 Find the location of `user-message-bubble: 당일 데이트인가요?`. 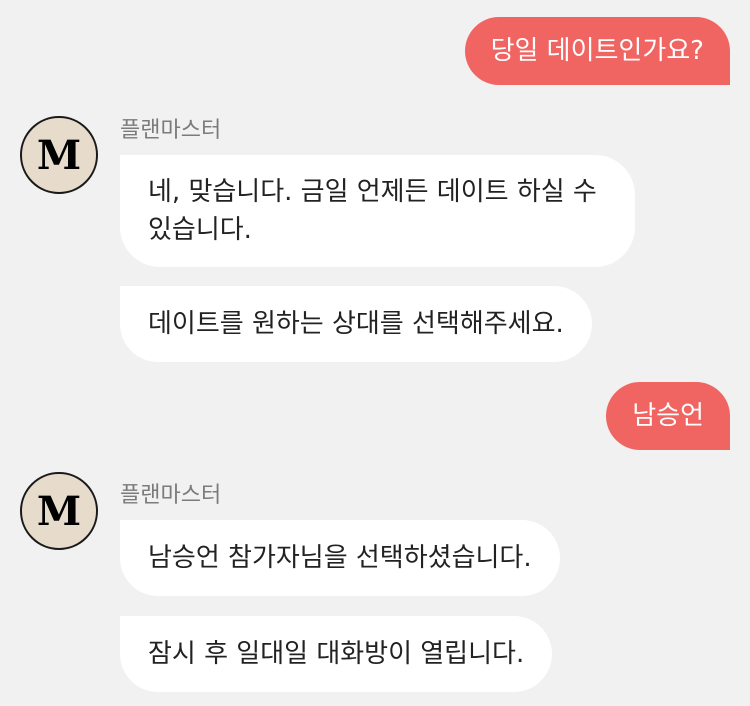

user-message-bubble: 당일 데이트인가요? is located at coordinates (597, 51).